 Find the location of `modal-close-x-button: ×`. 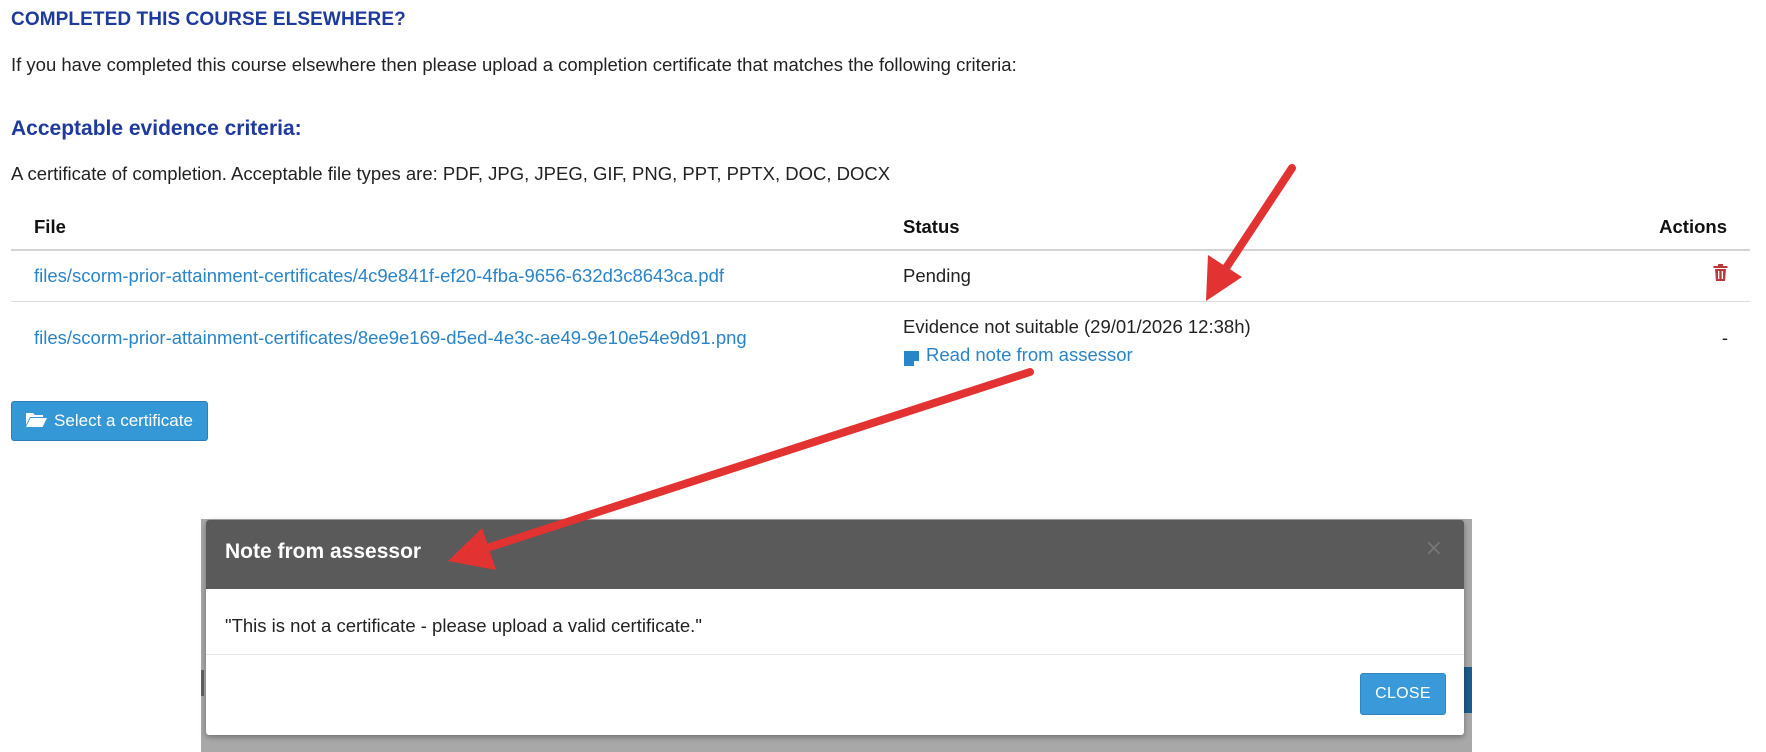

modal-close-x-button: × is located at coordinates (1434, 549).